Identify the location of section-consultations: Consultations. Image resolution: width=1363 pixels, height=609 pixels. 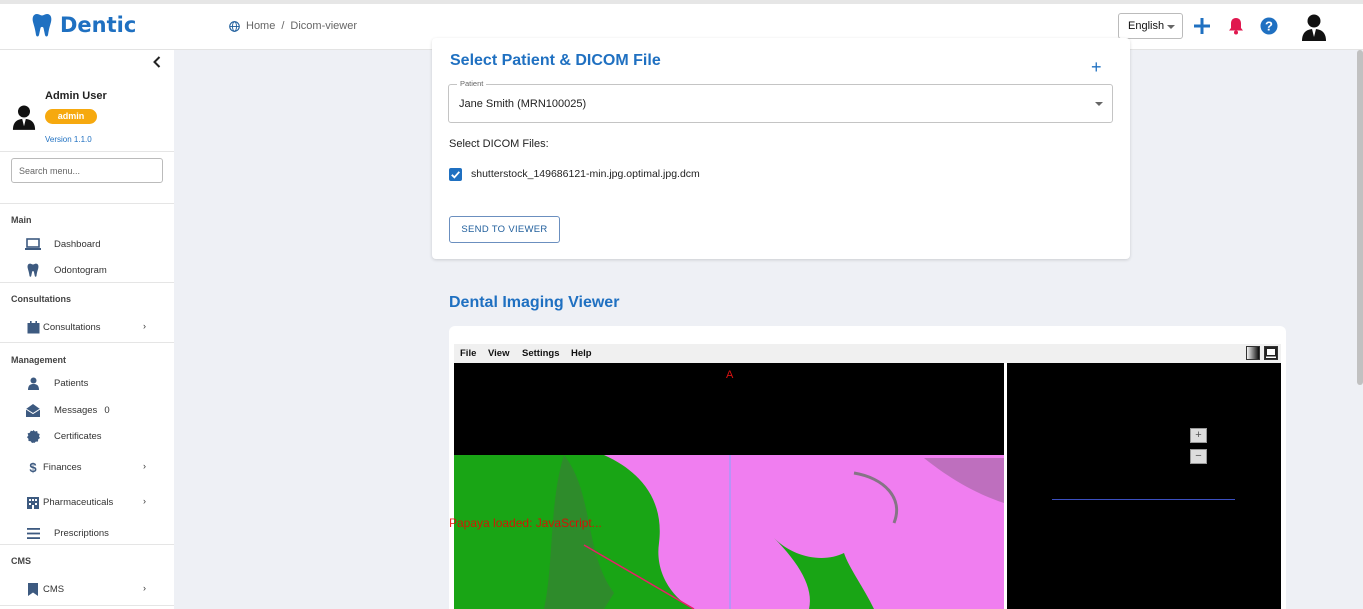
(41, 299).